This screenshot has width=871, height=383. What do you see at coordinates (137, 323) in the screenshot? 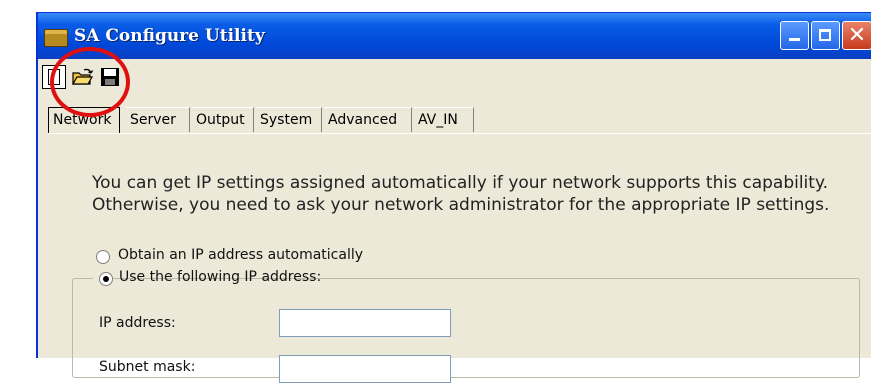
I see `ip-address-label: IP address:` at bounding box center [137, 323].